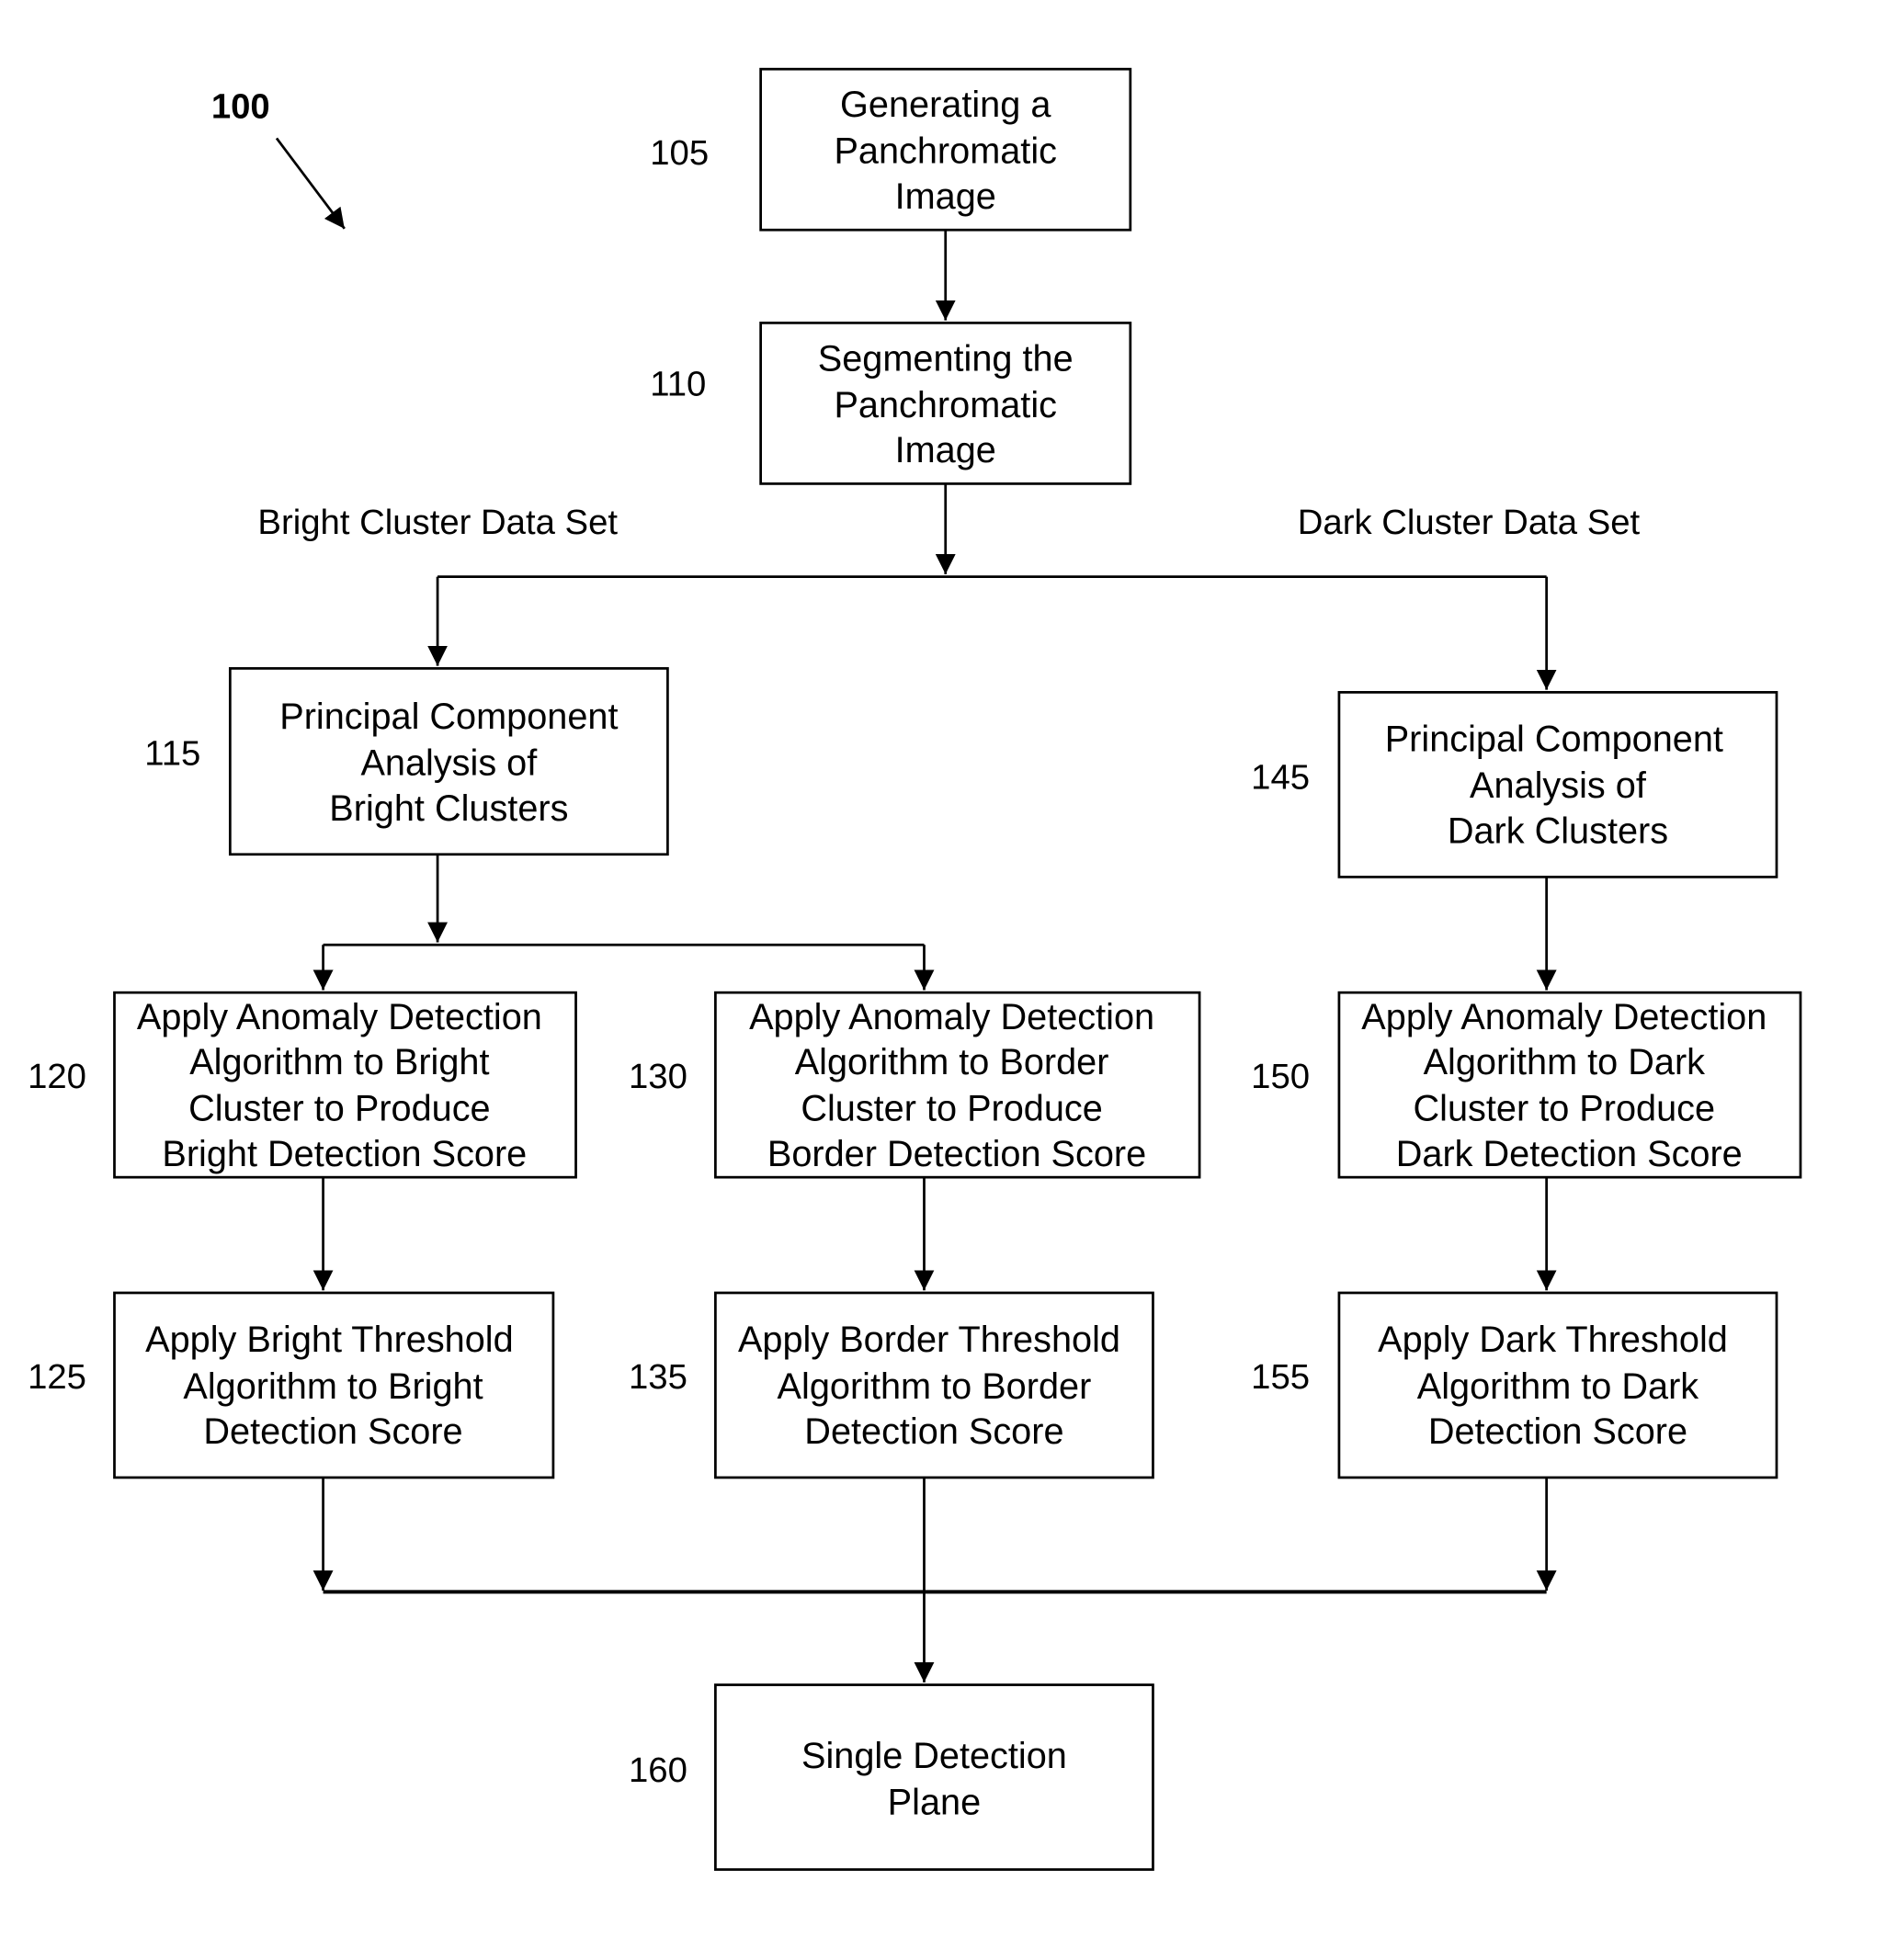 This screenshot has width=1886, height=1960. What do you see at coordinates (329, 1340) in the screenshot?
I see `step-text-line: Apply Bright Threshold` at bounding box center [329, 1340].